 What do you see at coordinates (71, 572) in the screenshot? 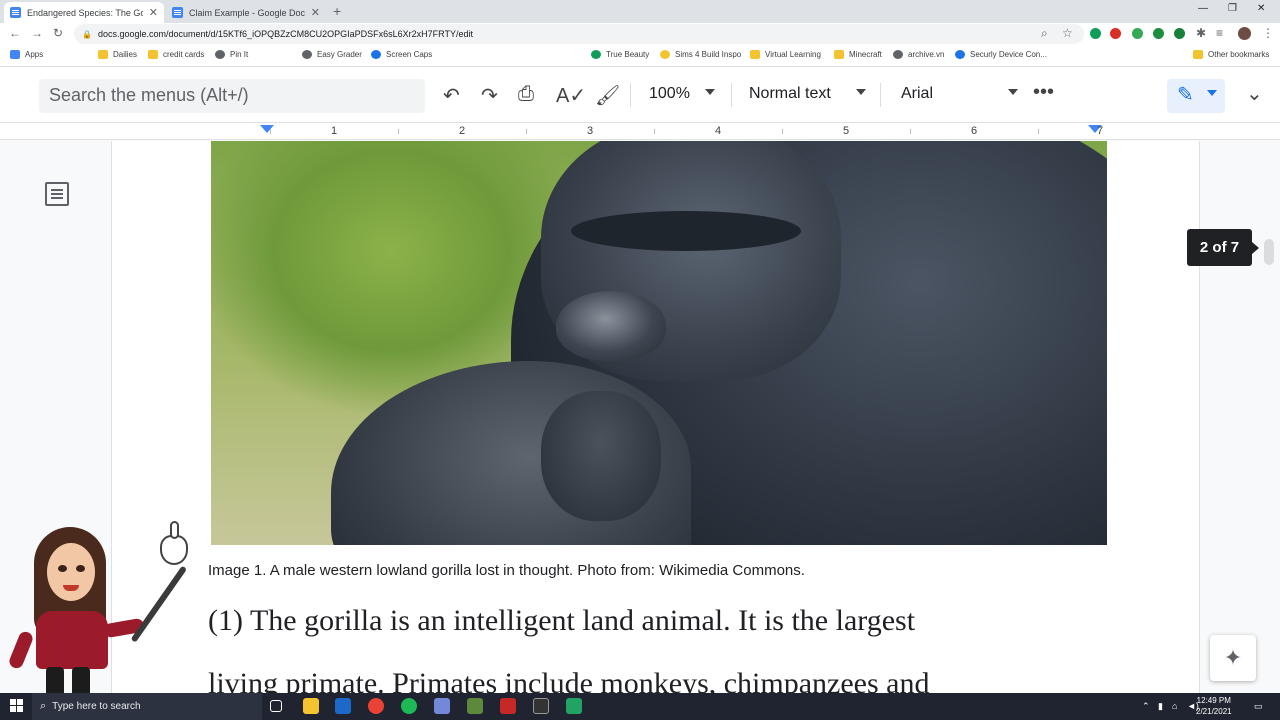
I see `avatar-face` at bounding box center [71, 572].